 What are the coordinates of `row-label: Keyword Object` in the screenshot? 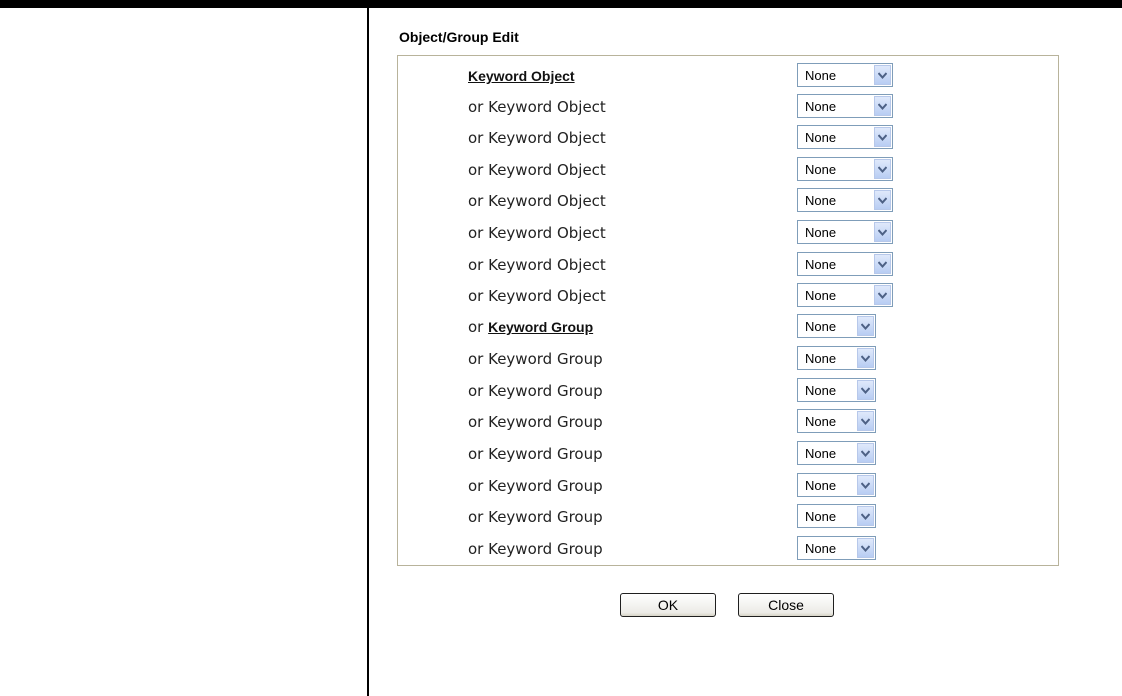 It's located at (521, 76).